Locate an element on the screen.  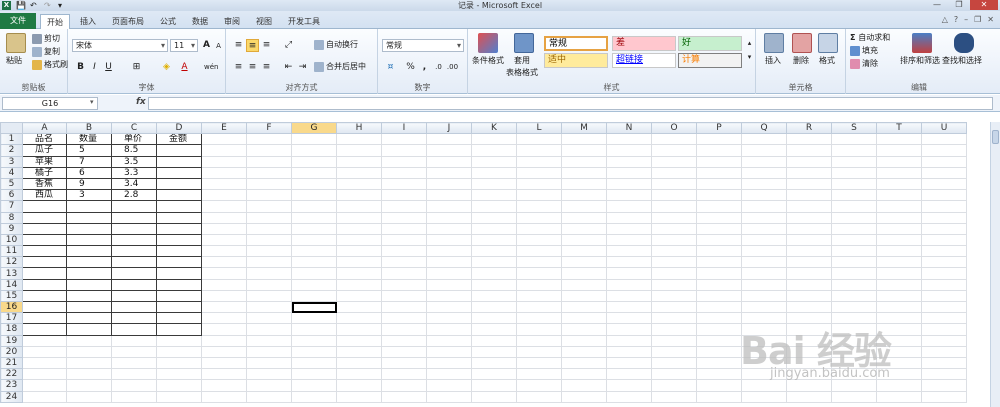
cell-t12 is located at coordinates (899, 262).